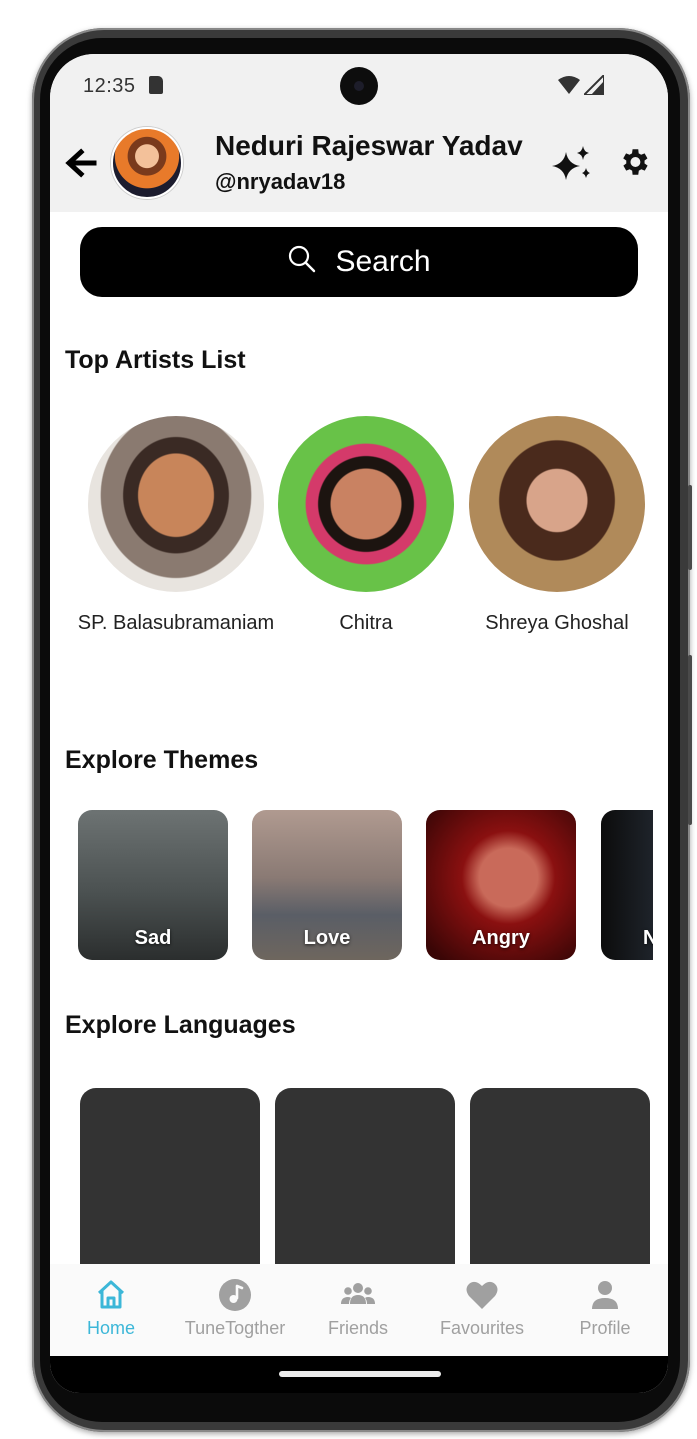  What do you see at coordinates (482, 1295) in the screenshot?
I see `heart-icon` at bounding box center [482, 1295].